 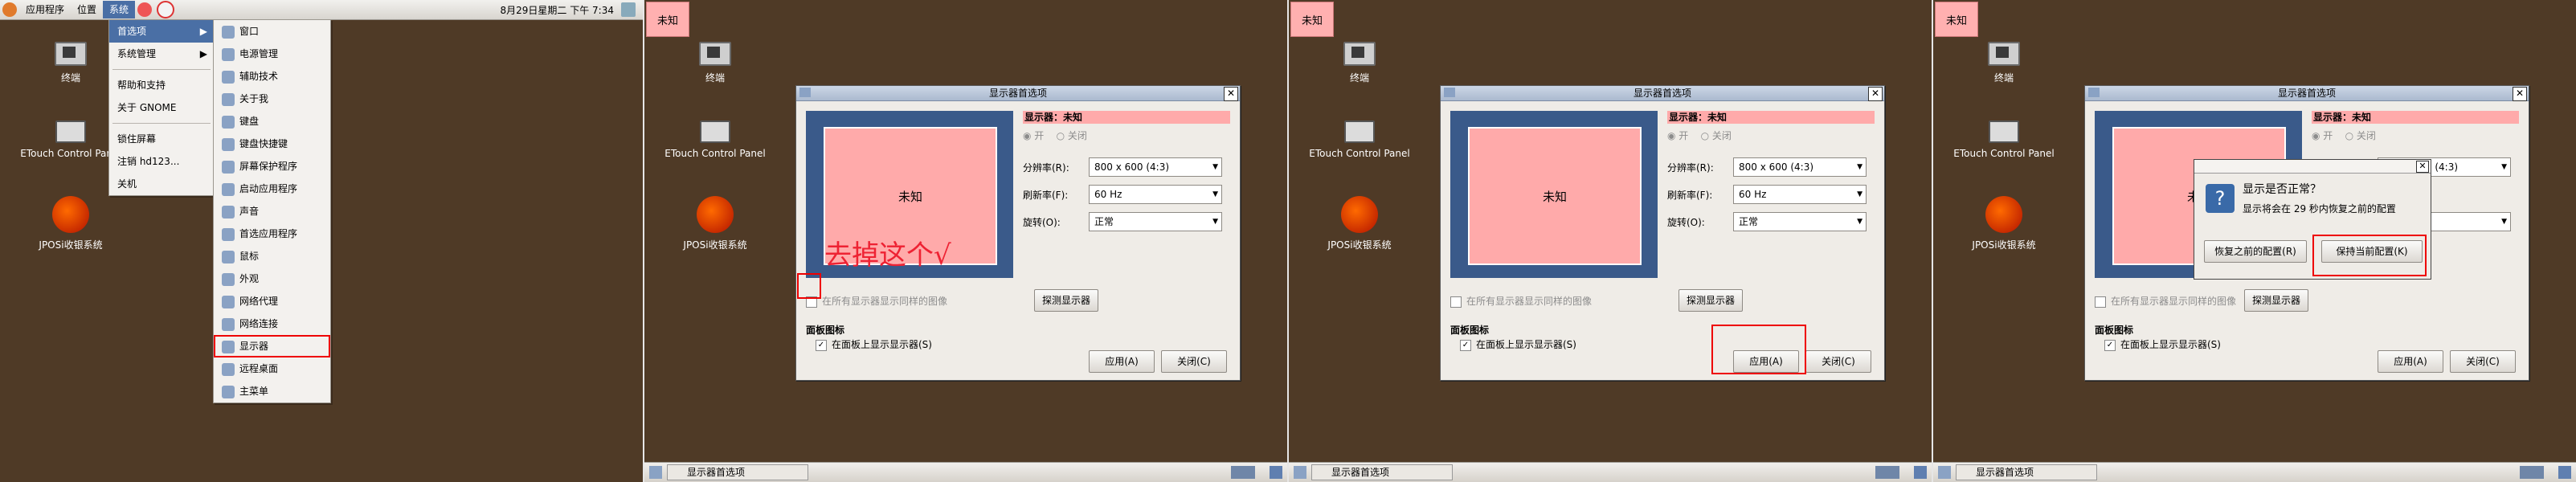 What do you see at coordinates (628, 9) in the screenshot?
I see `network-icon` at bounding box center [628, 9].